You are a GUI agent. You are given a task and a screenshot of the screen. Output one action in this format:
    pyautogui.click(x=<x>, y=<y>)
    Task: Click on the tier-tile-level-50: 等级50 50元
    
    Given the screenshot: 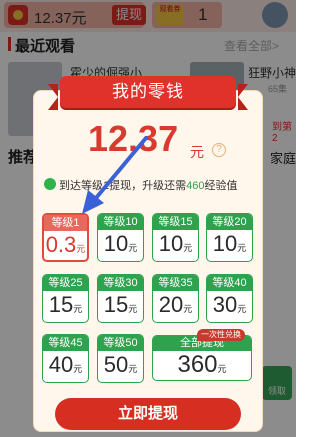 What is the action you would take?
    pyautogui.click(x=120, y=358)
    